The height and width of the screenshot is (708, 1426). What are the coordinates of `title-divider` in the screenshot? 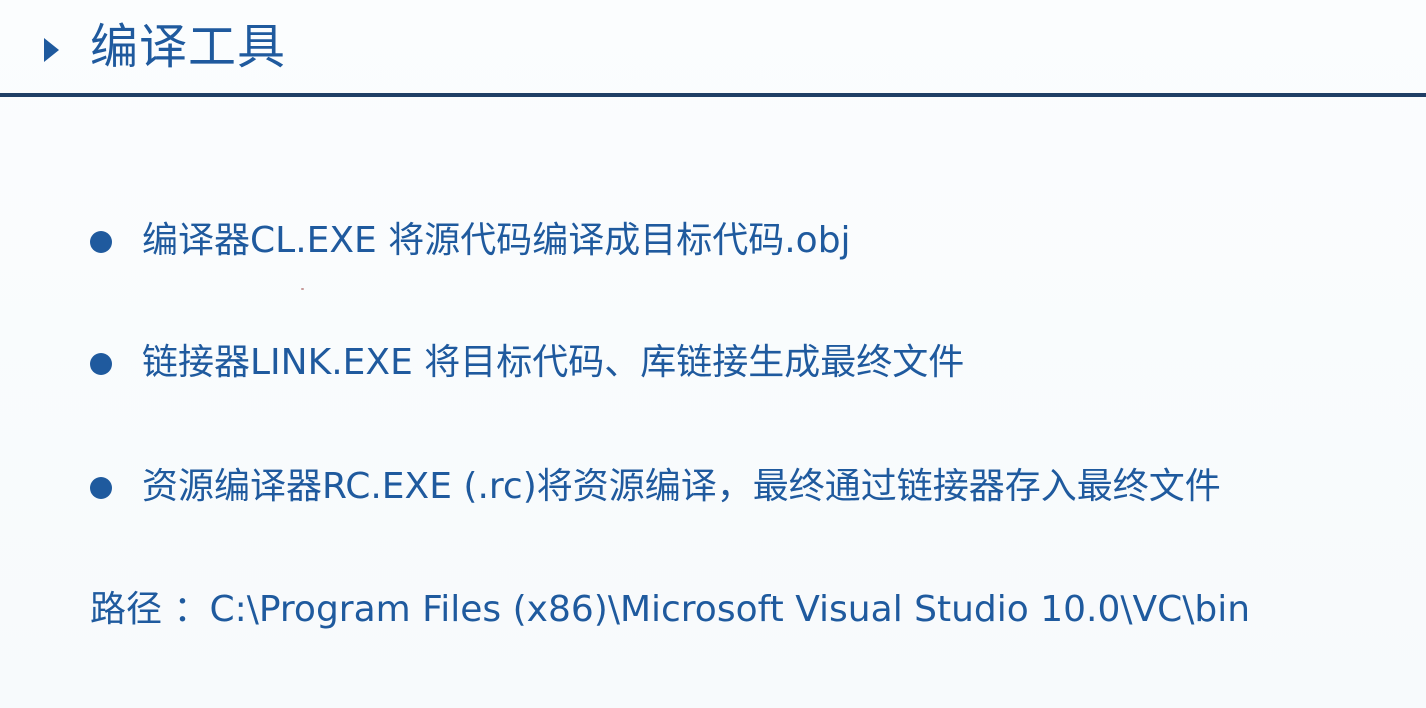 It's located at (713, 95).